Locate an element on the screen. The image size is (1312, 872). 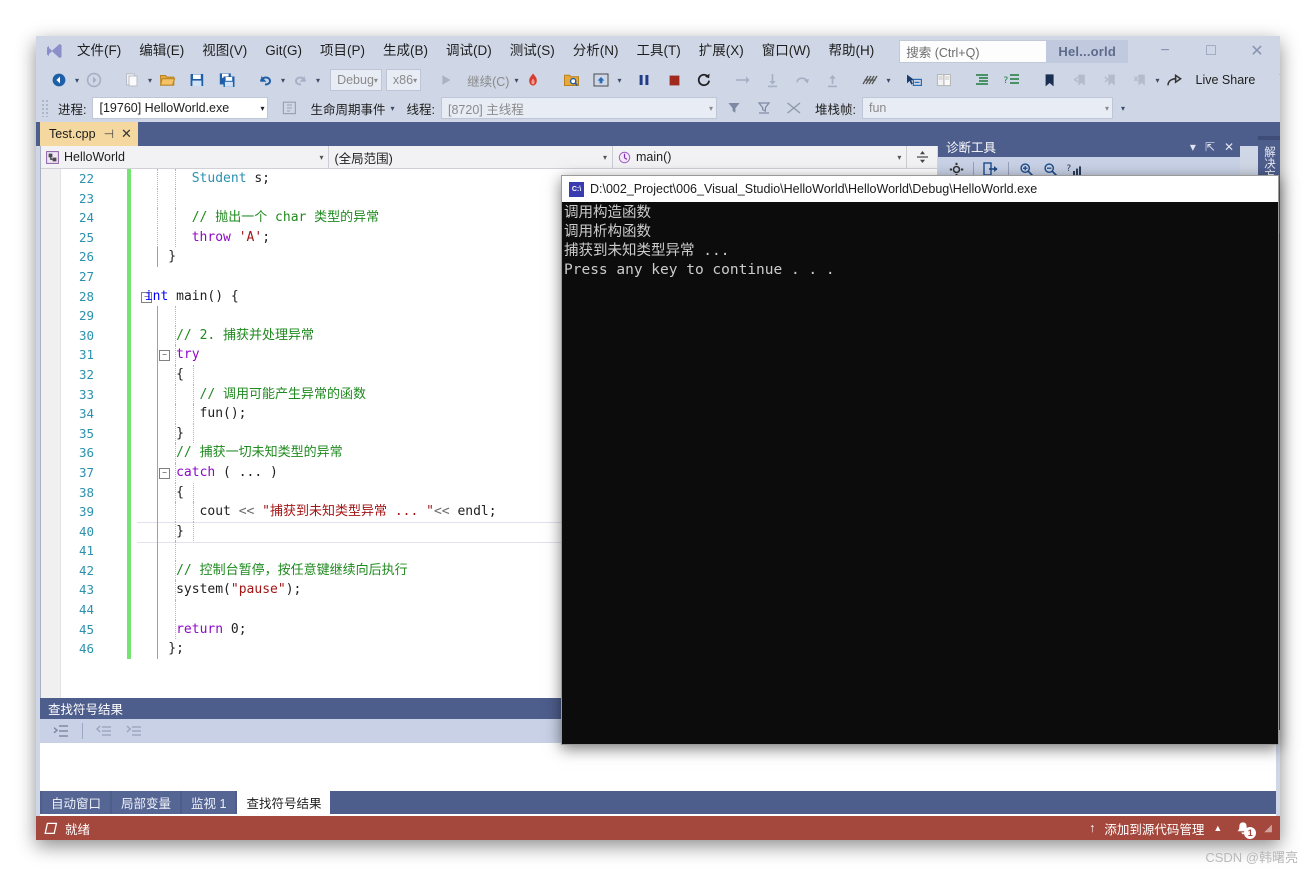
lifecycle-events-label: 生命周期事件 is located at coordinates (346, 108).